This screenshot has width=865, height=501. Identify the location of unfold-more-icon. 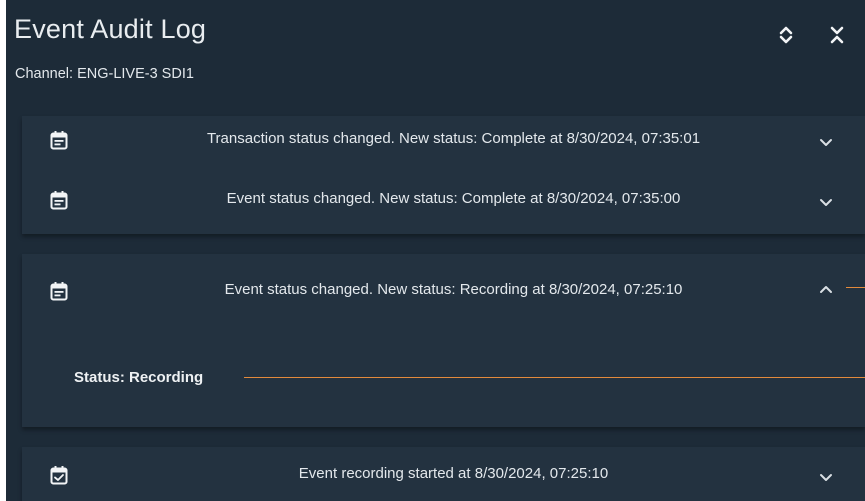
(786, 35).